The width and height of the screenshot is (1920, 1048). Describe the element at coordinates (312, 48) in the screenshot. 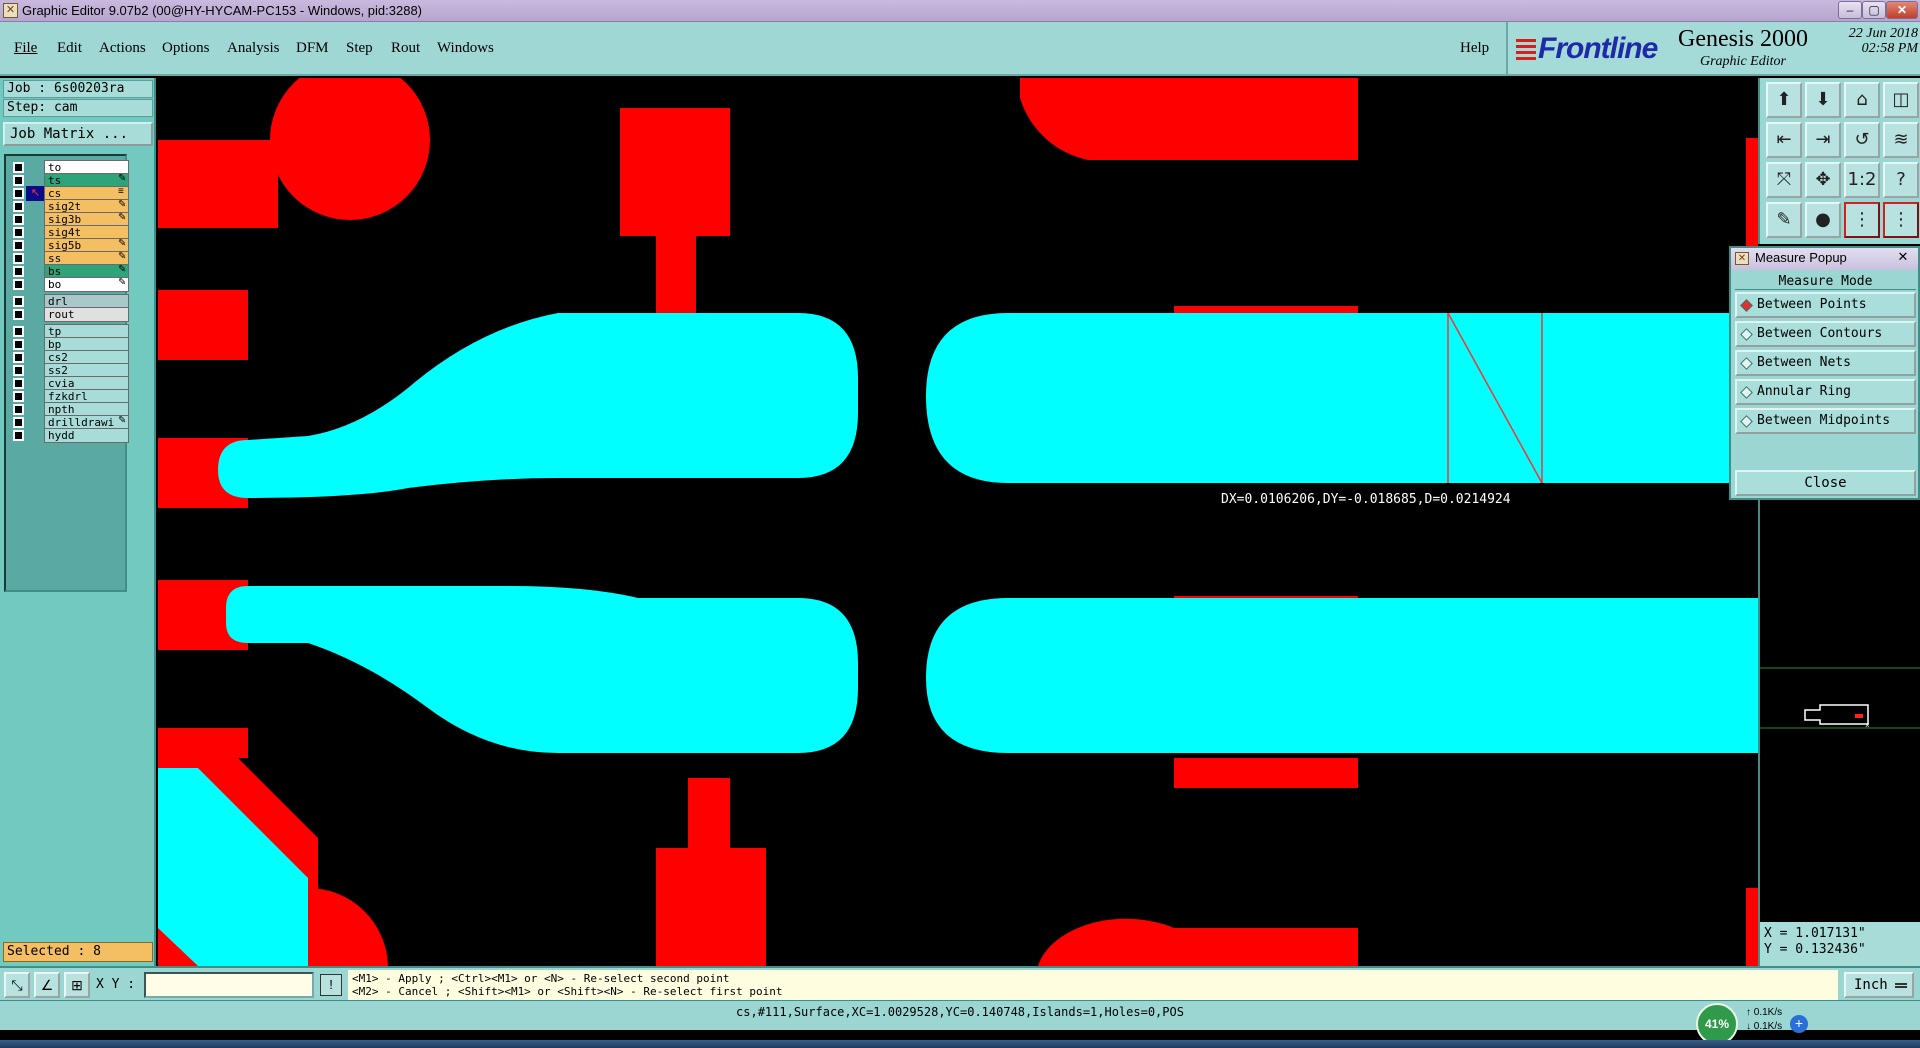

I see `menu-dfm: DFM` at that location.